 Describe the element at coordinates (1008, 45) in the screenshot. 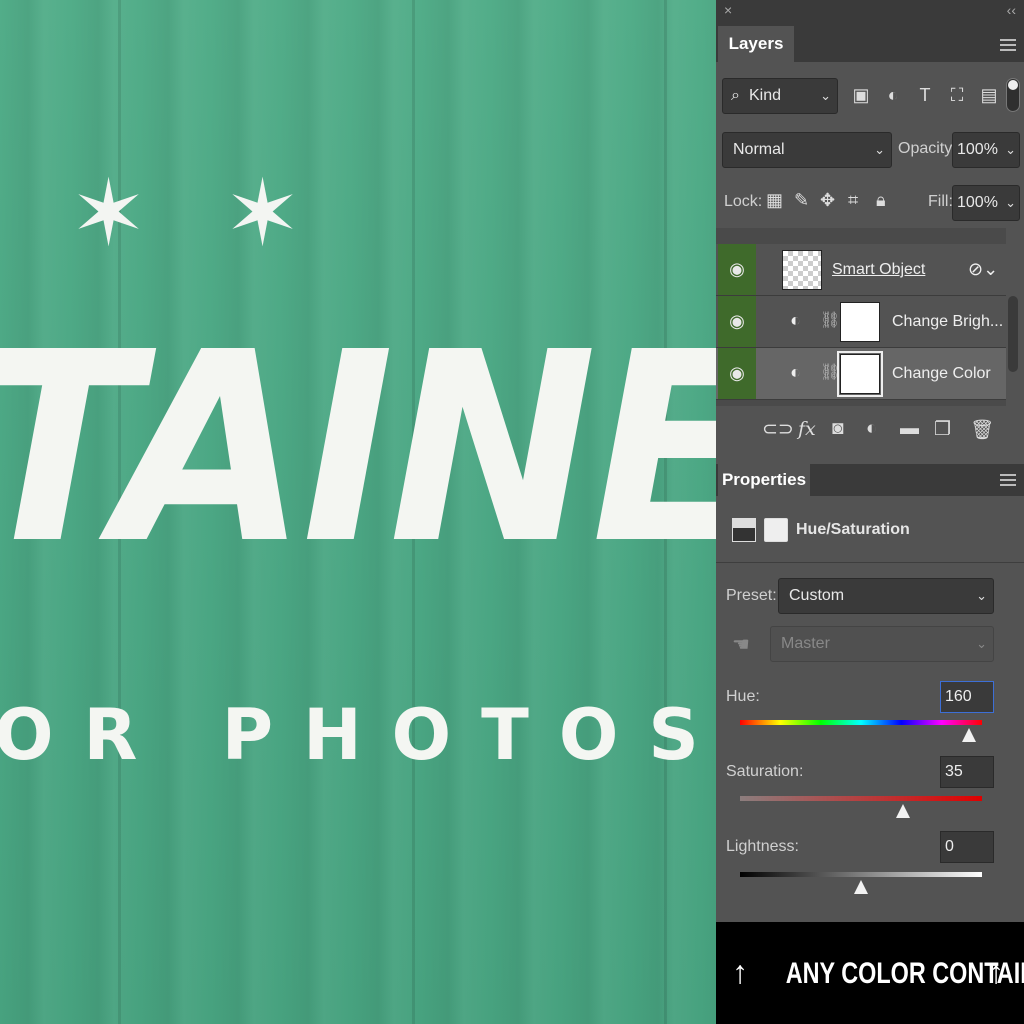

I see `layers-panel-menu-icon` at that location.